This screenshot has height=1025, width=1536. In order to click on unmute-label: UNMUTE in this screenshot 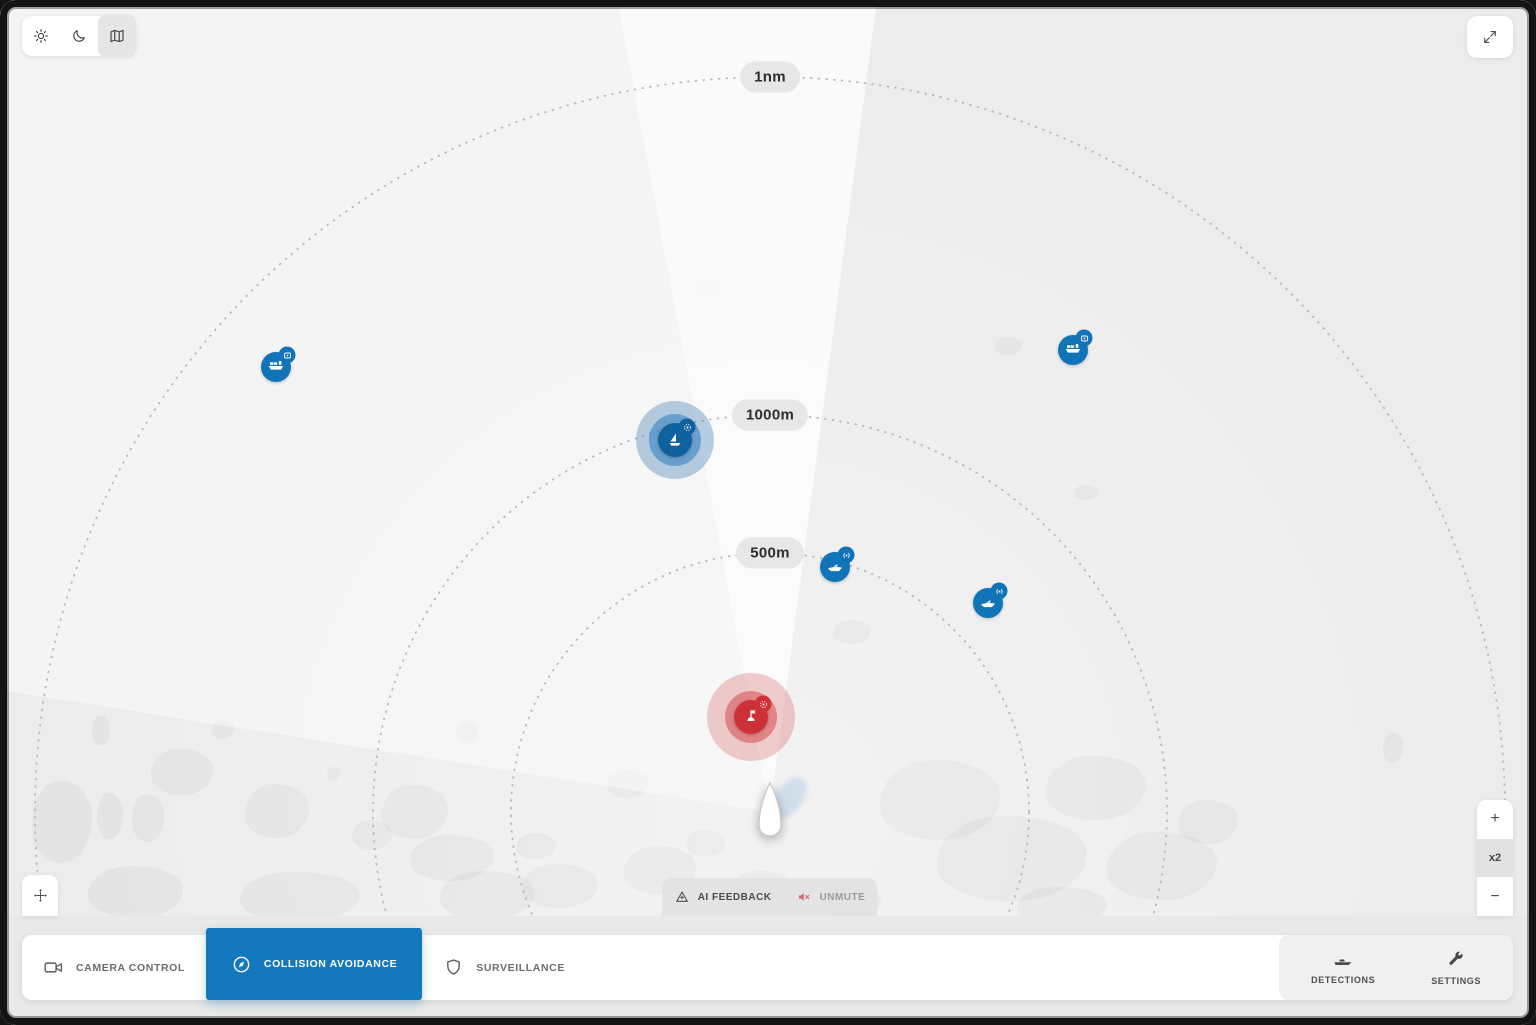, I will do `click(842, 897)`.